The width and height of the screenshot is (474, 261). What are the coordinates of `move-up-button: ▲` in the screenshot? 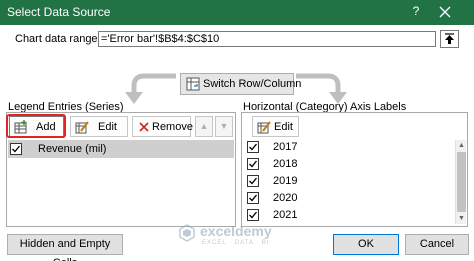 It's located at (204, 126).